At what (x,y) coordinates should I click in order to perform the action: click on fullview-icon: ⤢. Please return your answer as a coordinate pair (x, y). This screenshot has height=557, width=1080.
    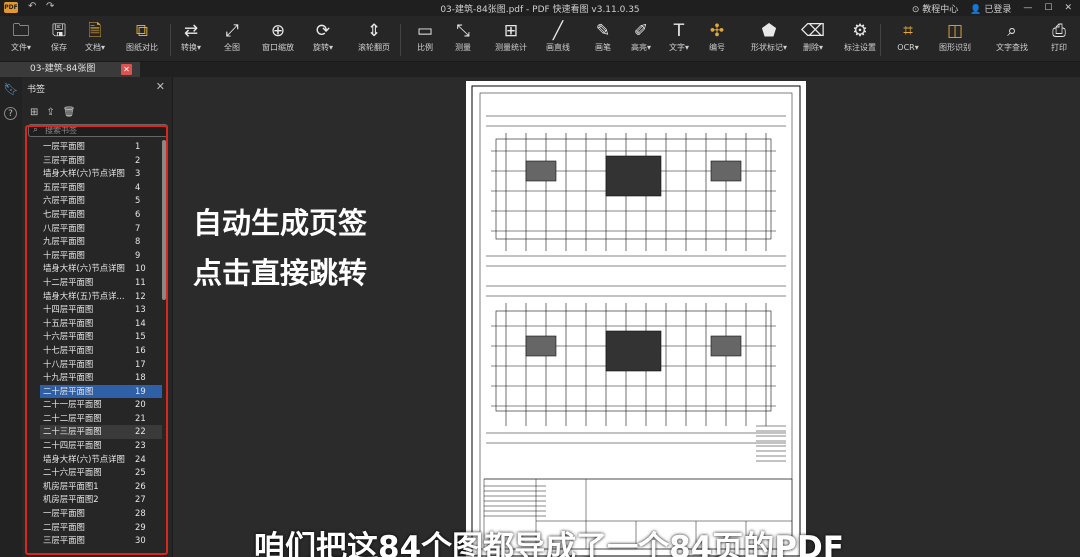
    Looking at the image, I should click on (232, 31).